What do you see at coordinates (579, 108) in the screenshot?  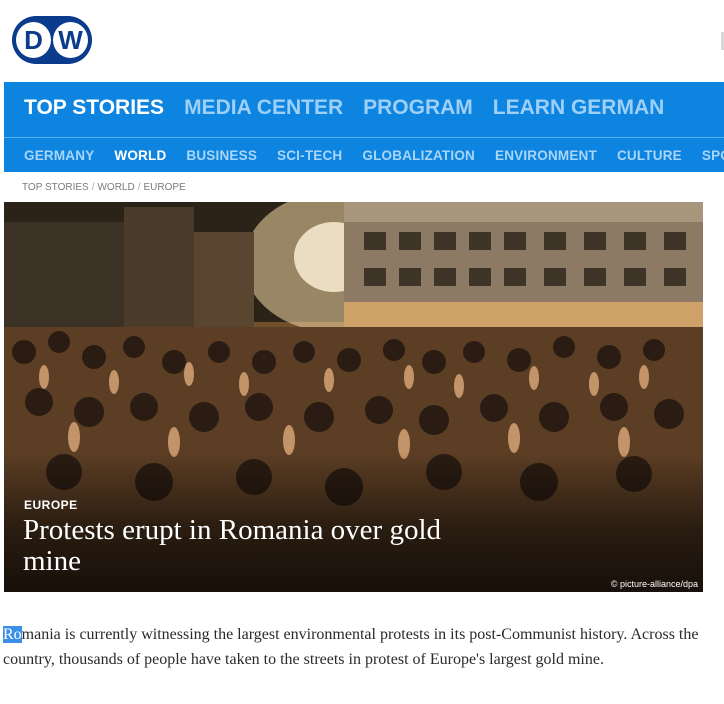 I see `main-nav-learn-german: LEARN GERMAN` at bounding box center [579, 108].